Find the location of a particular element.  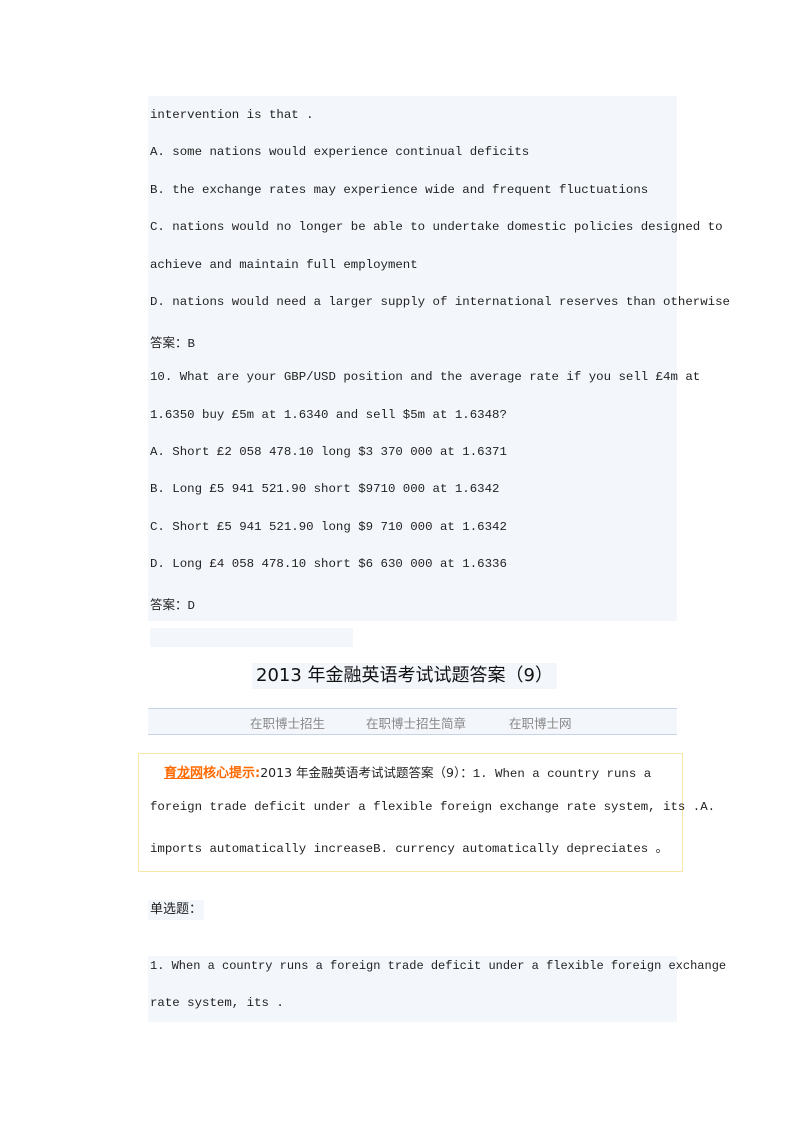

question-9-option-c-cont: achieve and maintain full employment is located at coordinates (284, 265).